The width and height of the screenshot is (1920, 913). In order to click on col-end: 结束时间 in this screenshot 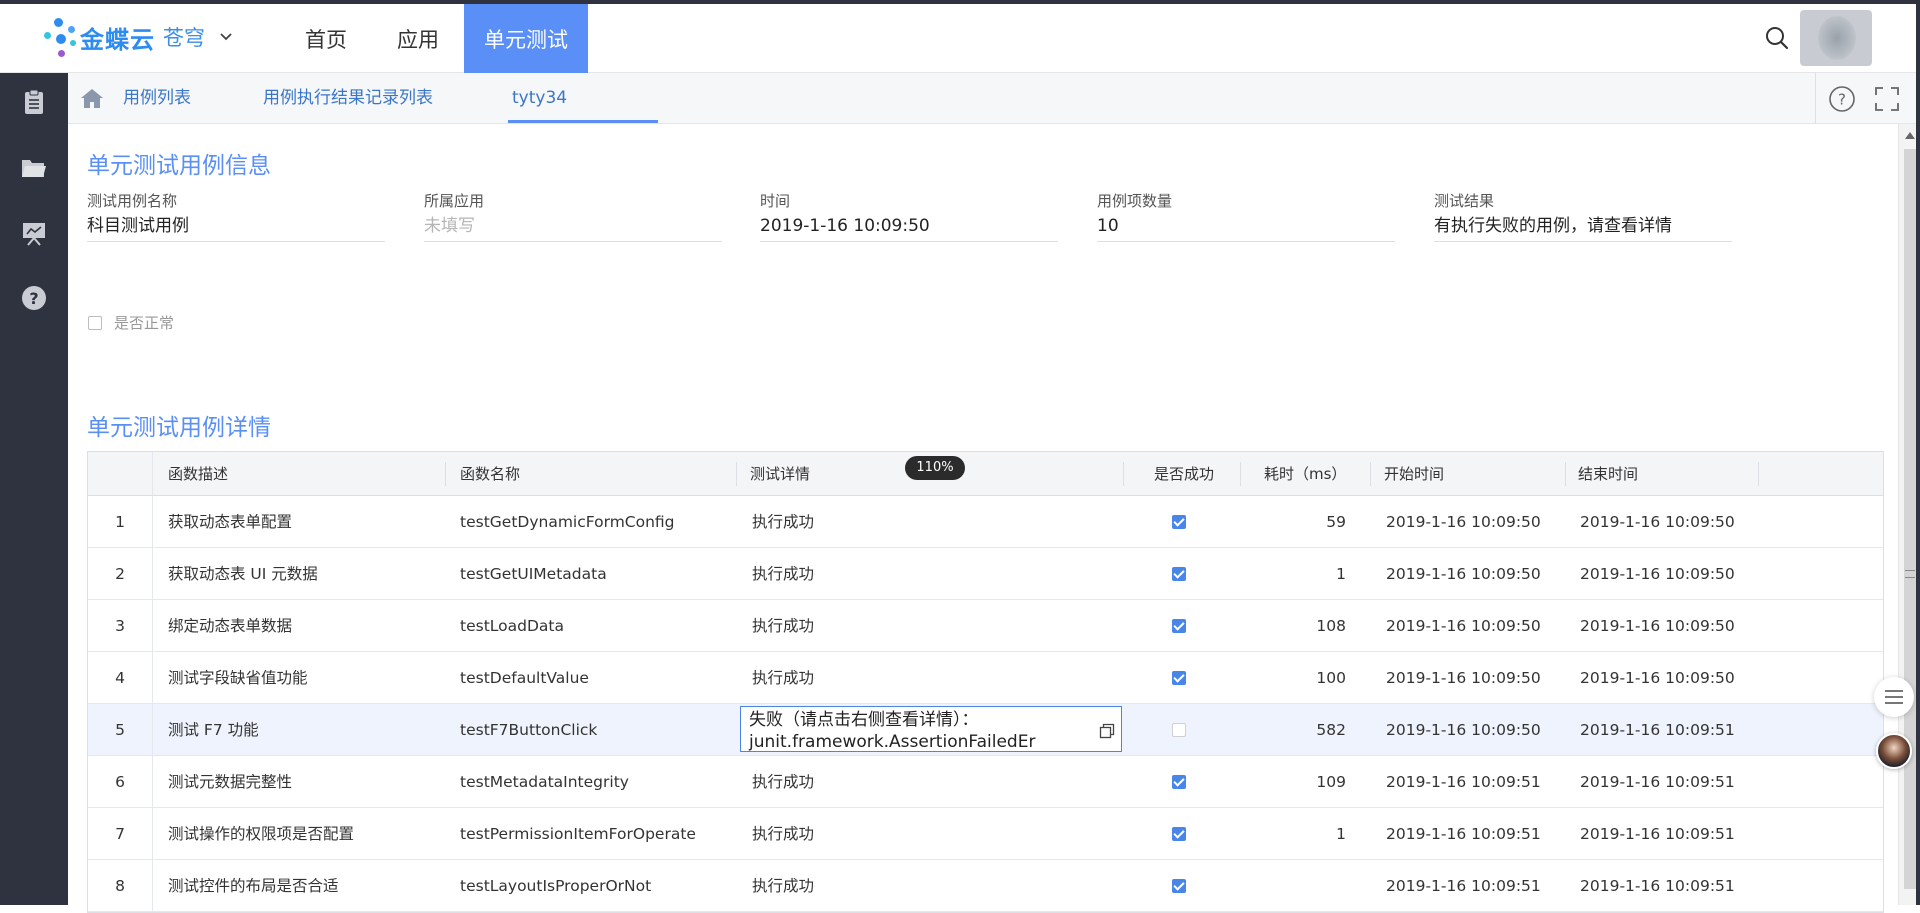, I will do `click(1608, 474)`.